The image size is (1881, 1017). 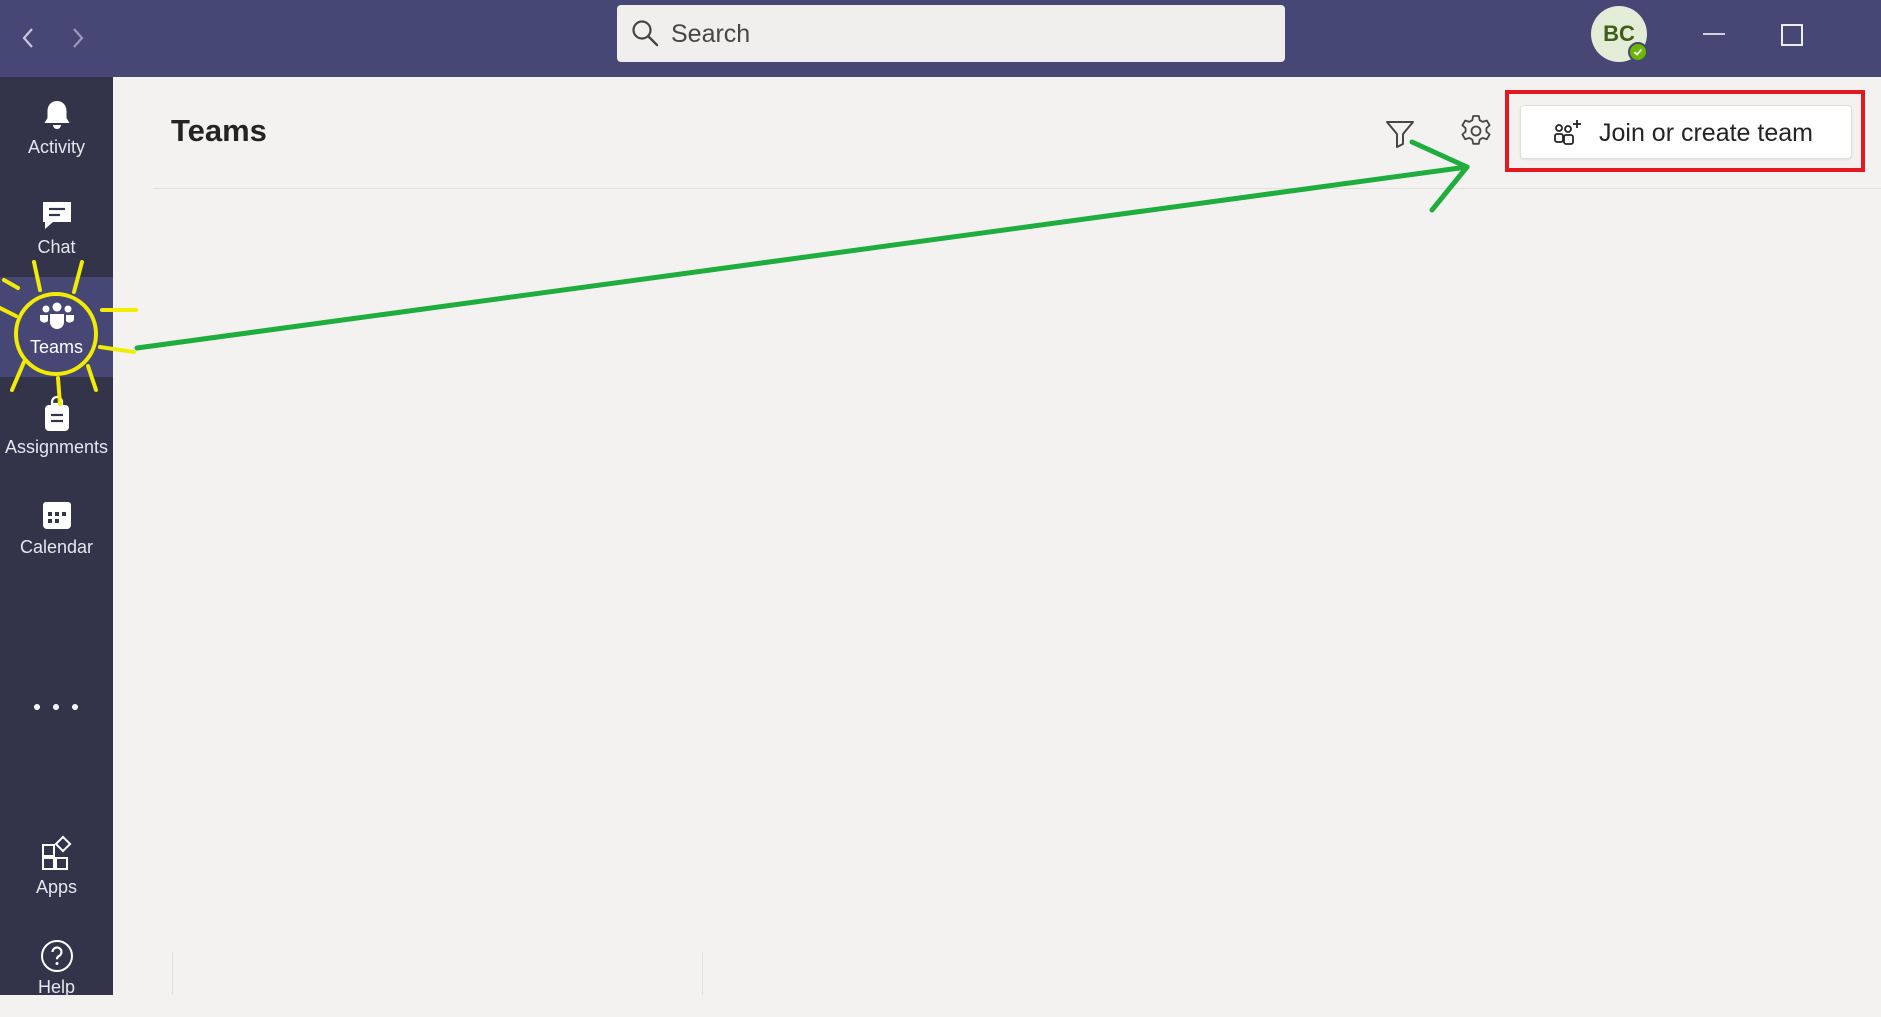 I want to click on presence-badge, so click(x=1638, y=52).